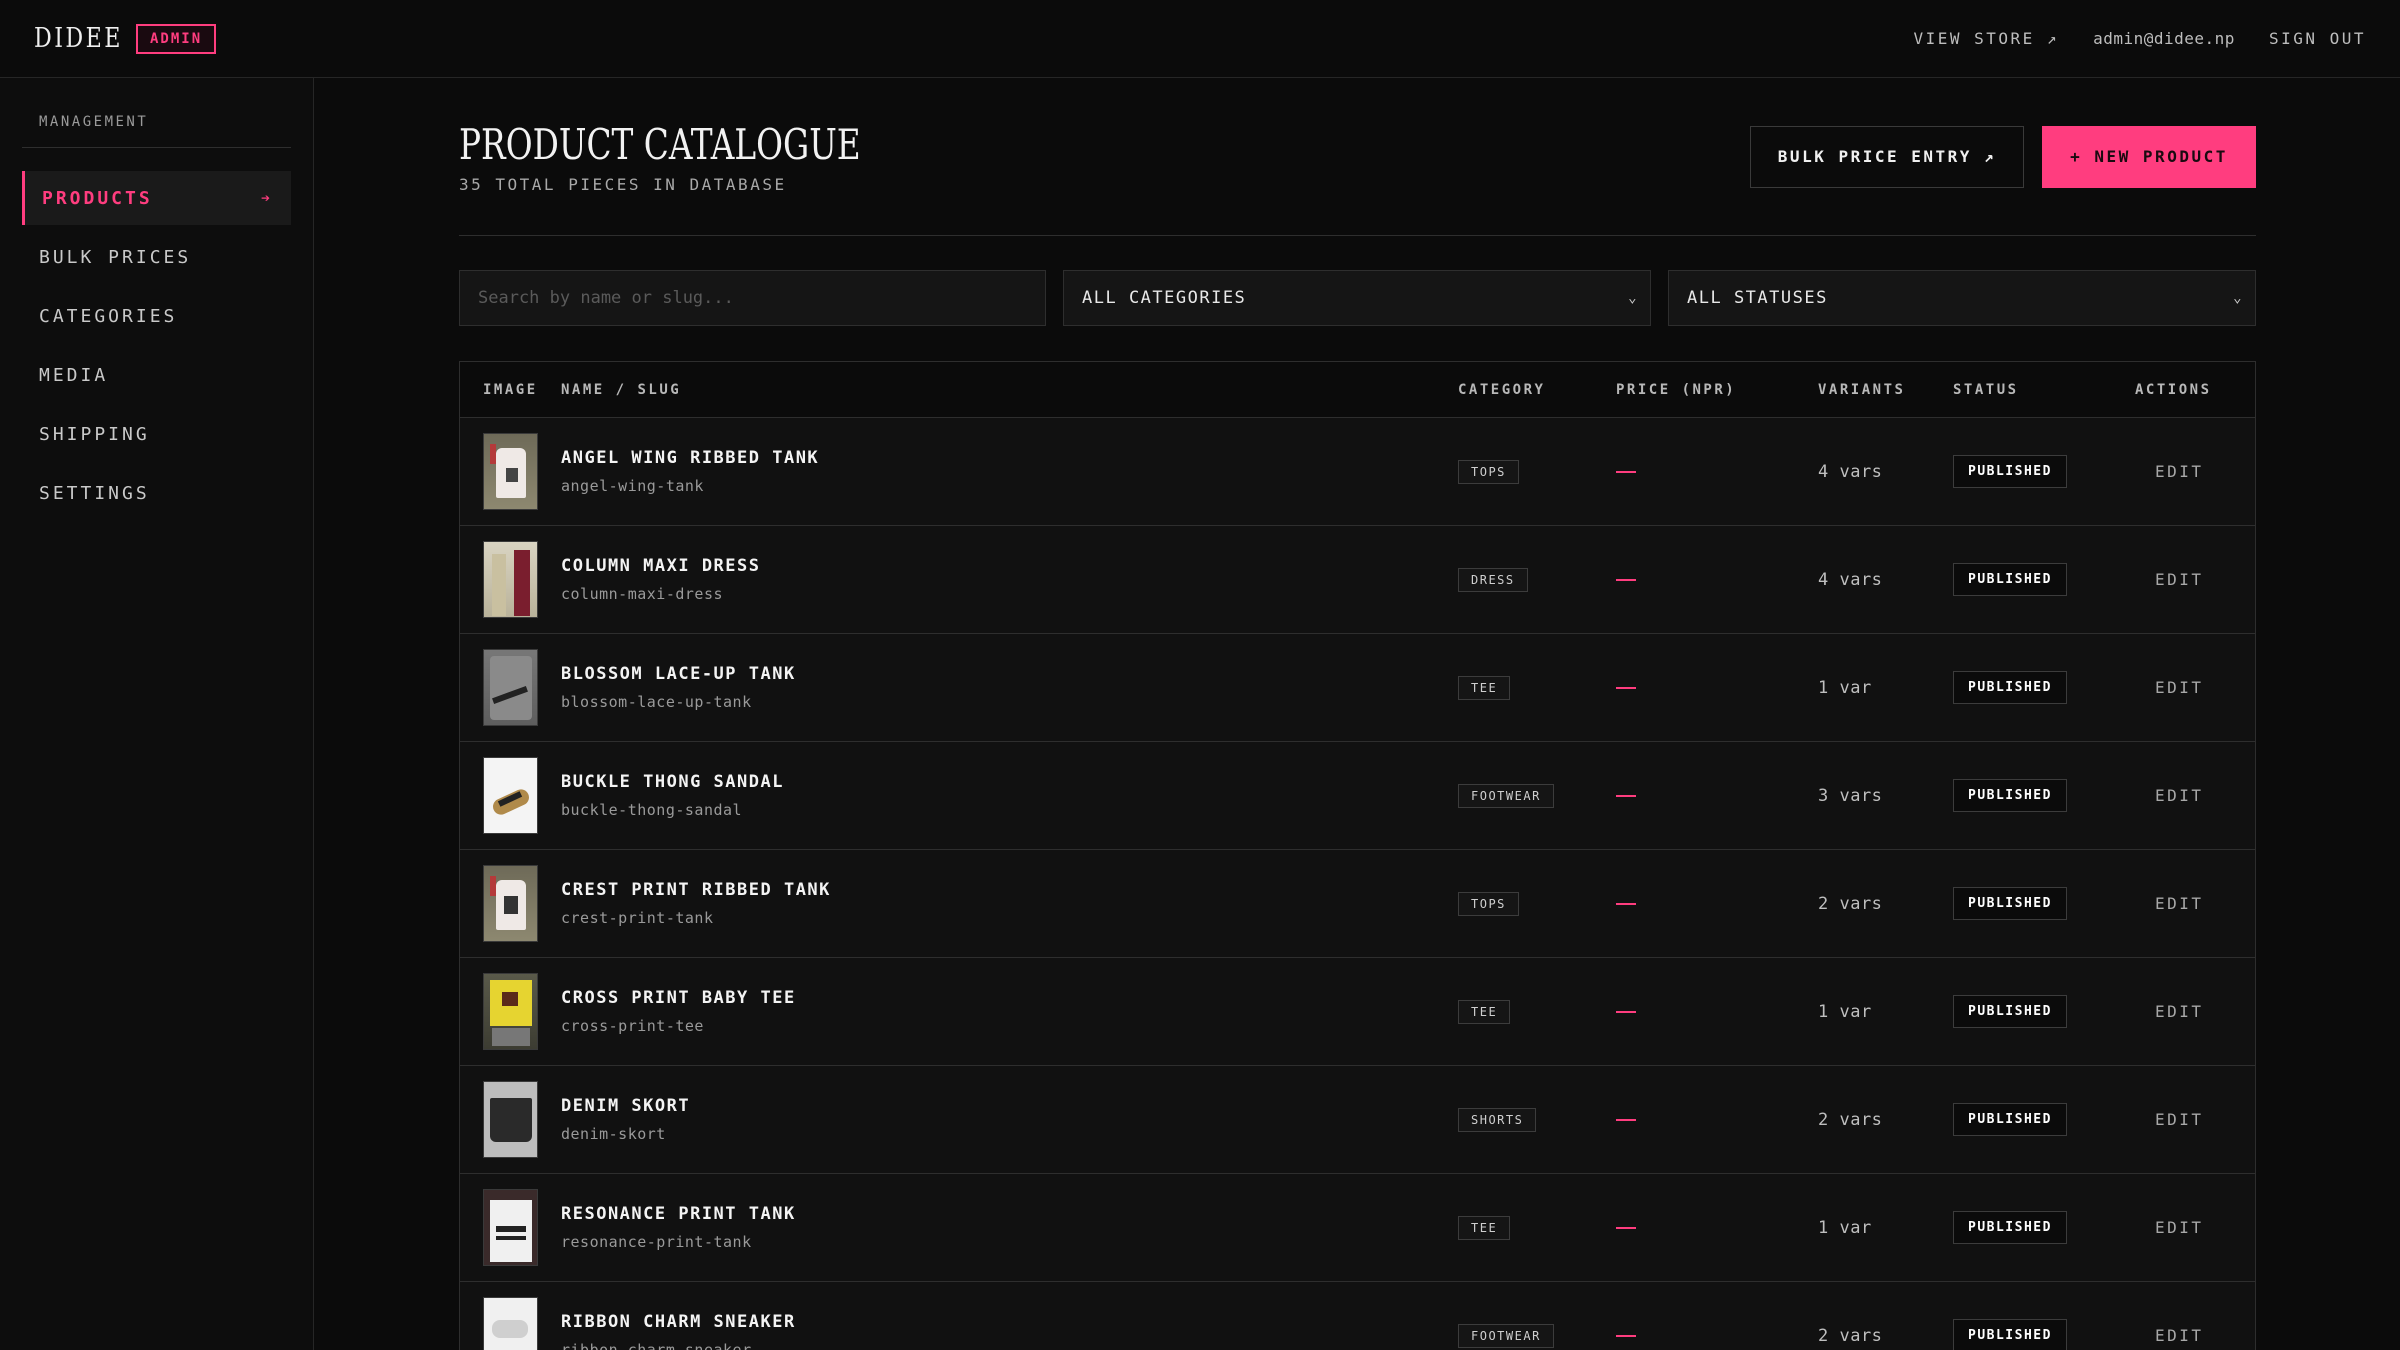 The height and width of the screenshot is (1350, 2400). What do you see at coordinates (1009, 890) in the screenshot?
I see `product-name: CREST PRINT RIBBED TANK` at bounding box center [1009, 890].